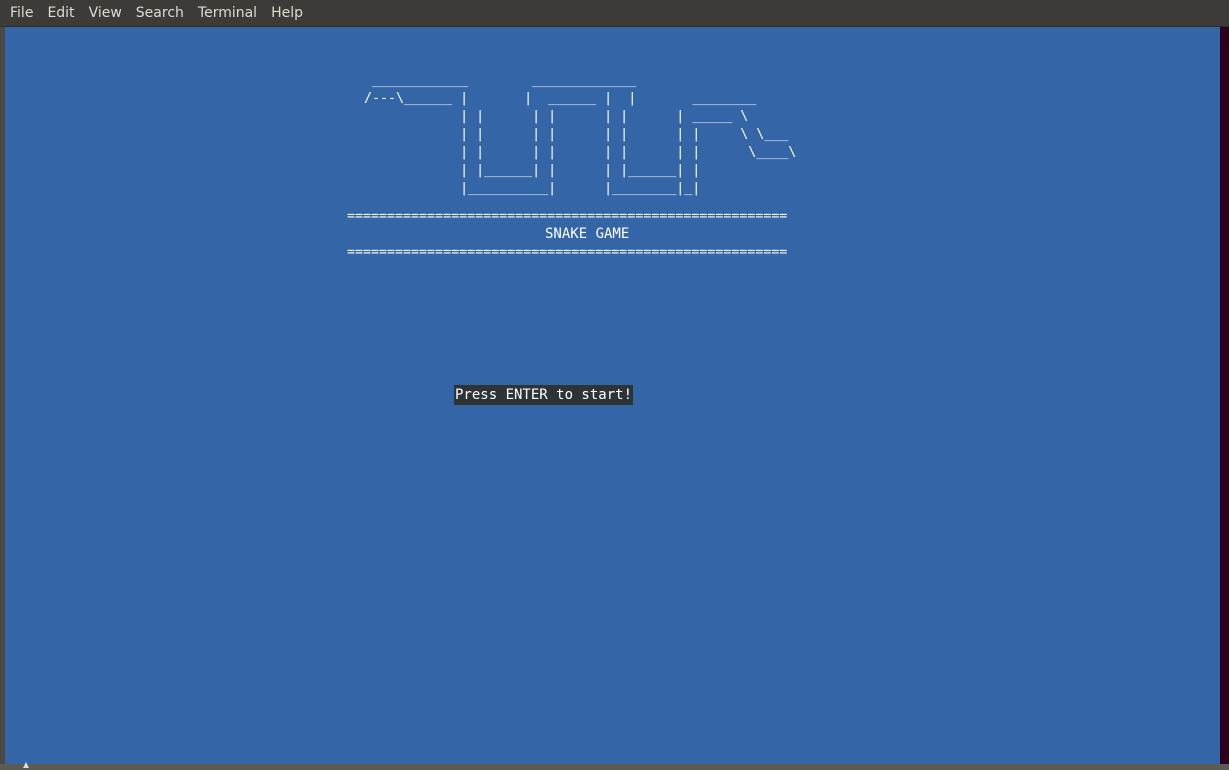  What do you see at coordinates (105, 13) in the screenshot?
I see `menu-view: View` at bounding box center [105, 13].